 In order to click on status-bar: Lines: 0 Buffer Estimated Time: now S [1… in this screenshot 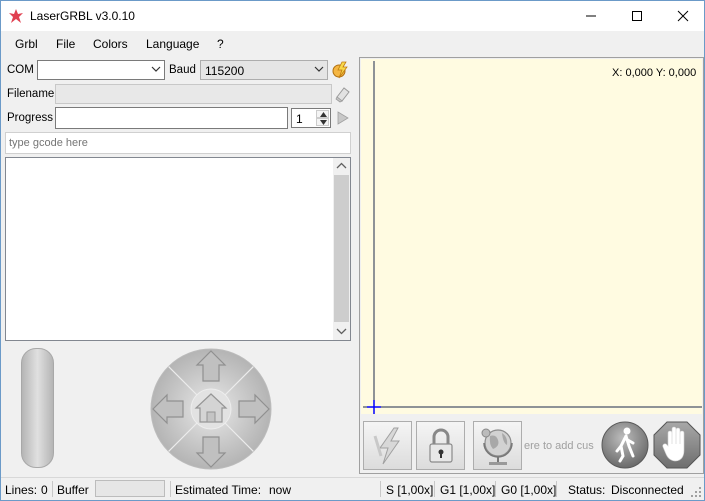, I will do `click(352, 488)`.